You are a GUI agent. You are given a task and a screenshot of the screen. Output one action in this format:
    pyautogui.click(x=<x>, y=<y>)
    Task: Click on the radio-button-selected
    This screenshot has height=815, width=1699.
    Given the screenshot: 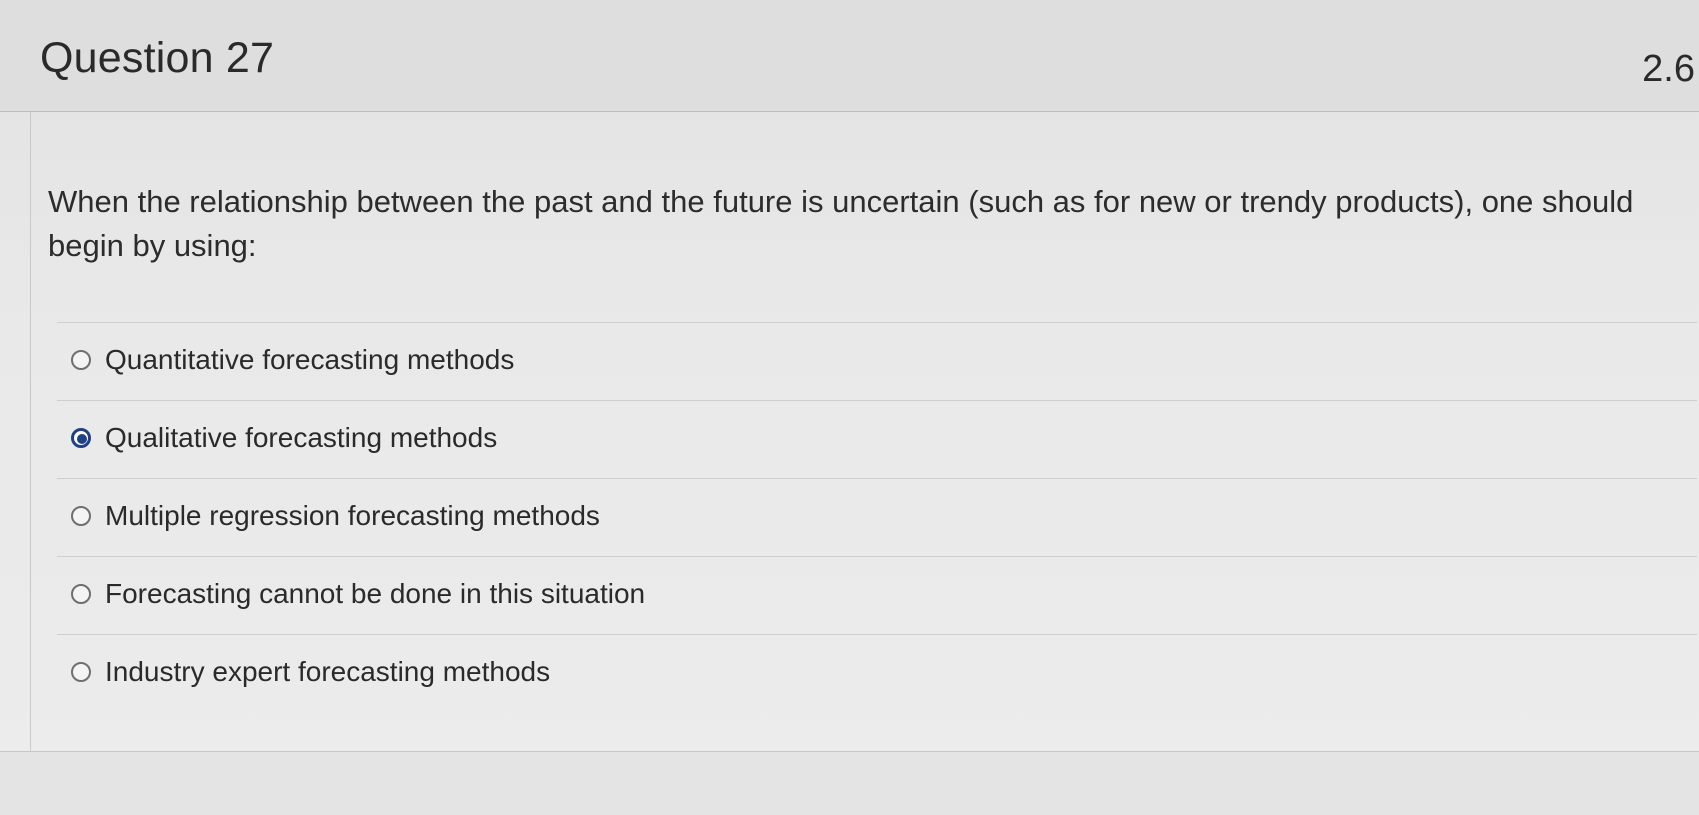 What is the action you would take?
    pyautogui.click(x=81, y=438)
    